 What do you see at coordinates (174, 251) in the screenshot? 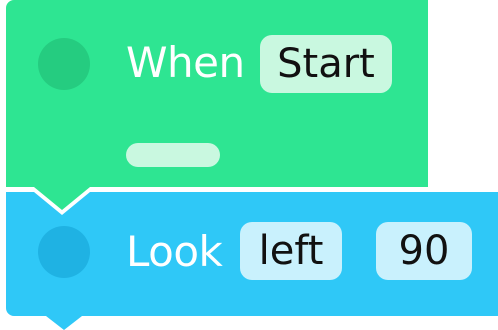
I see `look-label: Look` at bounding box center [174, 251].